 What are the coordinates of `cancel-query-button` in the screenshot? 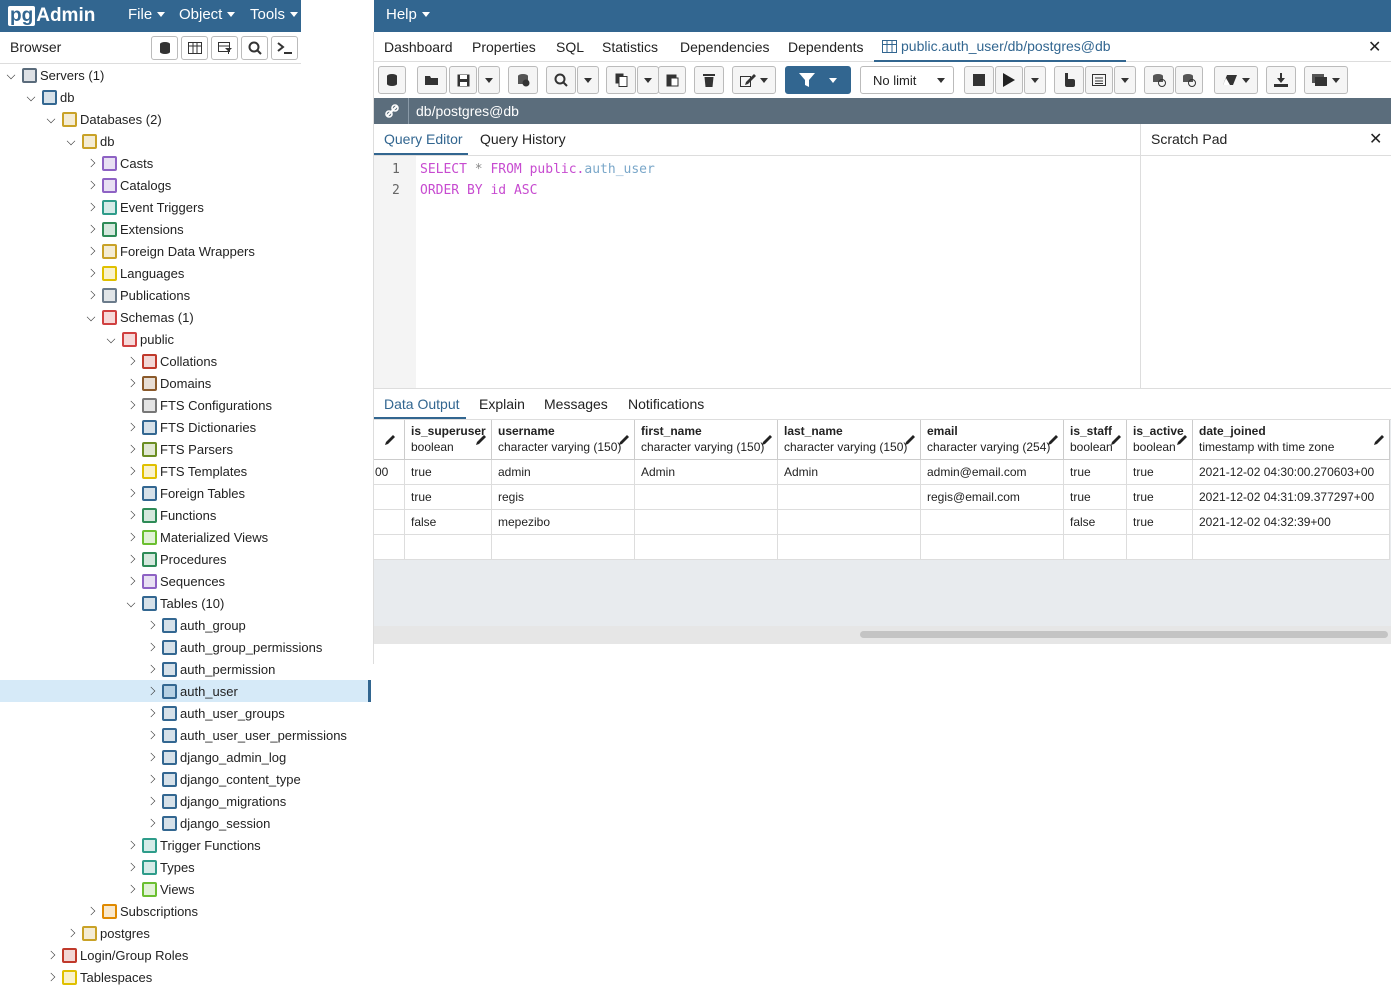 It's located at (979, 80).